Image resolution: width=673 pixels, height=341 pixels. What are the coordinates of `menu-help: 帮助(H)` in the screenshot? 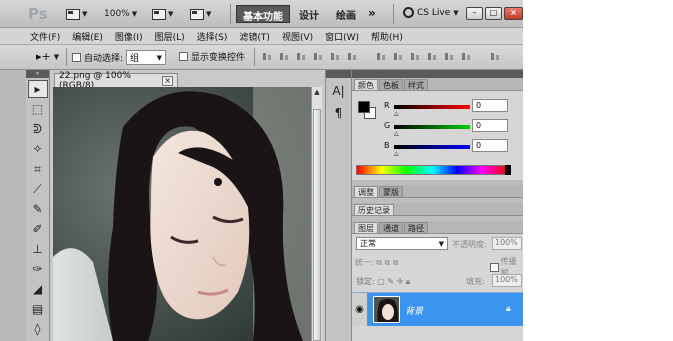 It's located at (387, 36).